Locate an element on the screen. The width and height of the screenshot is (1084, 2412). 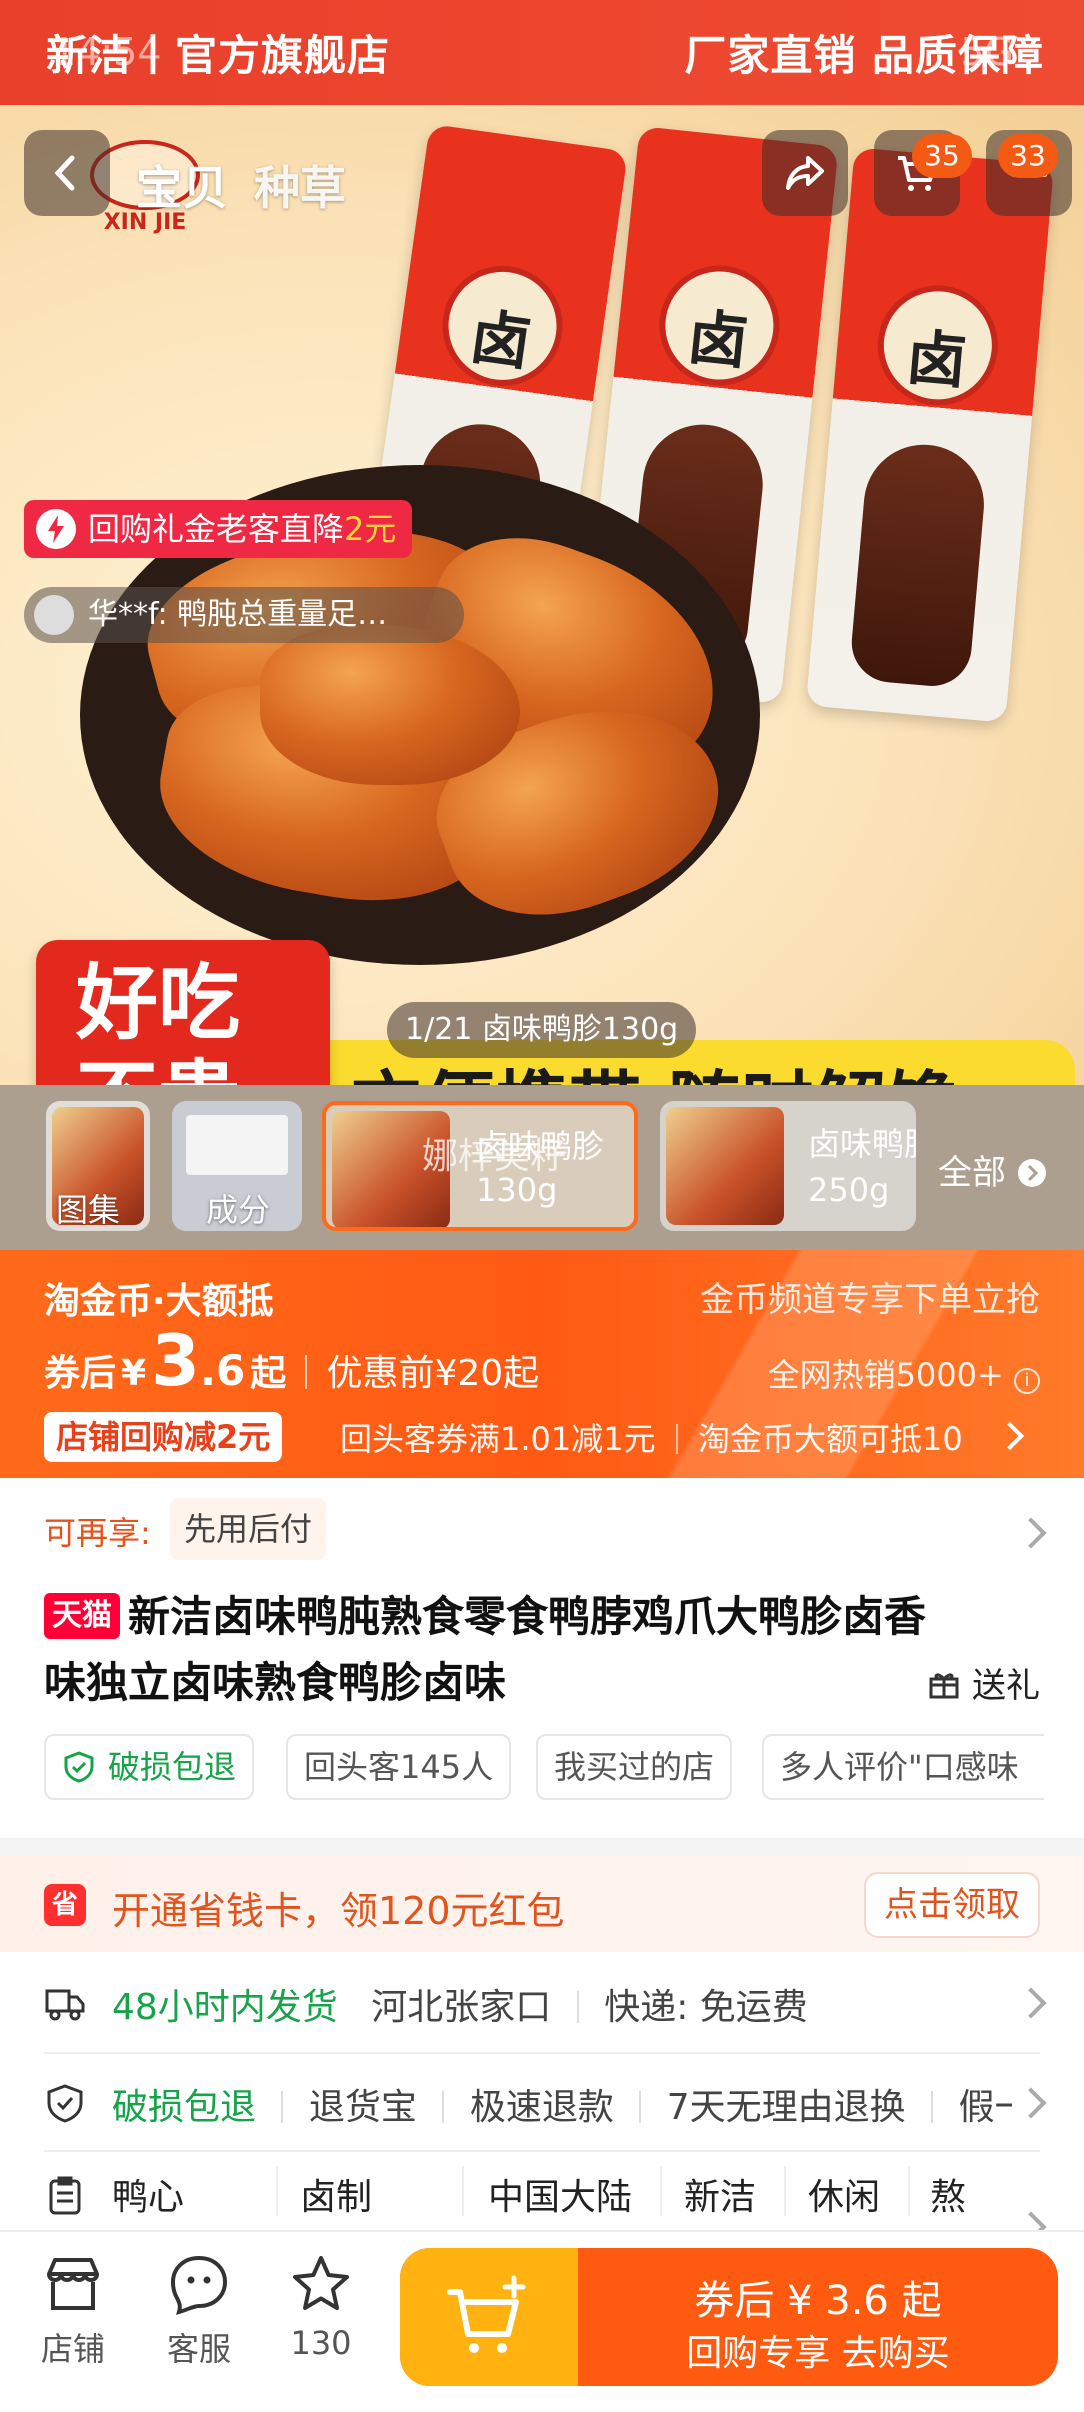
package-image: 卤 is located at coordinates (930, 435).